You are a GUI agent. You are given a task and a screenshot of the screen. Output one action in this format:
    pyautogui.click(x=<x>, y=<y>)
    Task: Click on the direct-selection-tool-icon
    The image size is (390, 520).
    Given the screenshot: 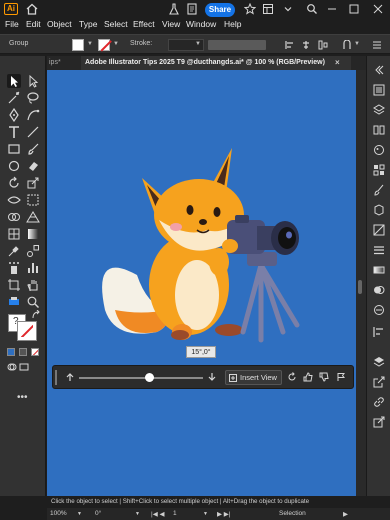 What is the action you would take?
    pyautogui.click(x=33, y=81)
    